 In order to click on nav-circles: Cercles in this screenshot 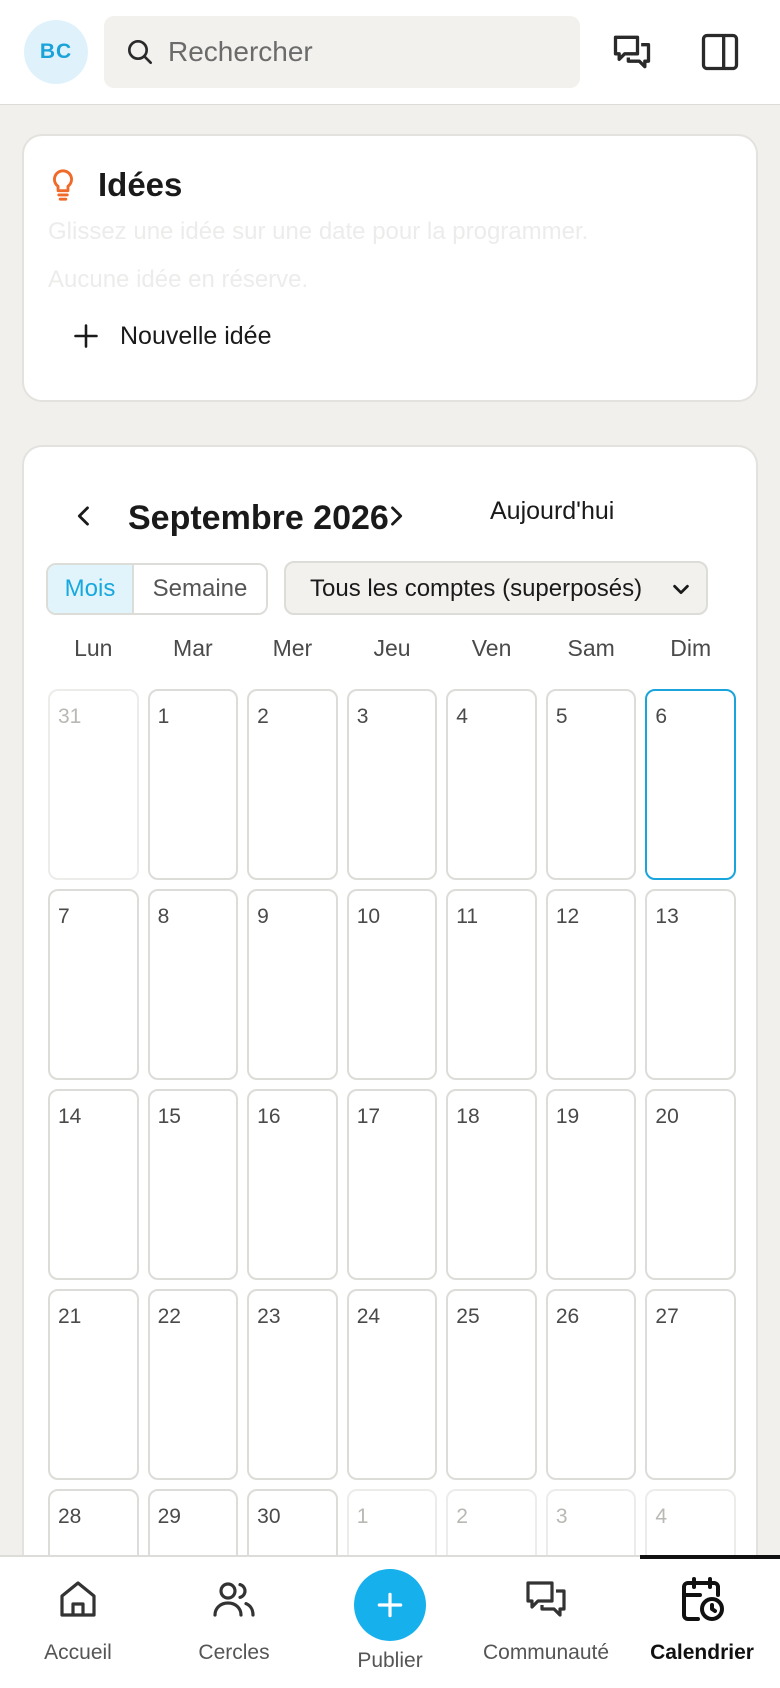, I will do `click(234, 1622)`.